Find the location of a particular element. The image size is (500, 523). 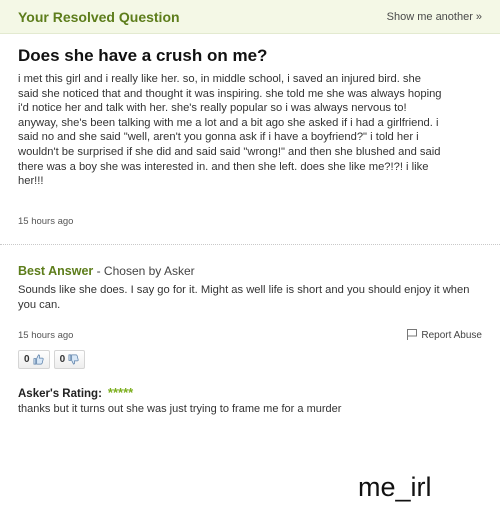

raquo-icon: » is located at coordinates (478, 17).